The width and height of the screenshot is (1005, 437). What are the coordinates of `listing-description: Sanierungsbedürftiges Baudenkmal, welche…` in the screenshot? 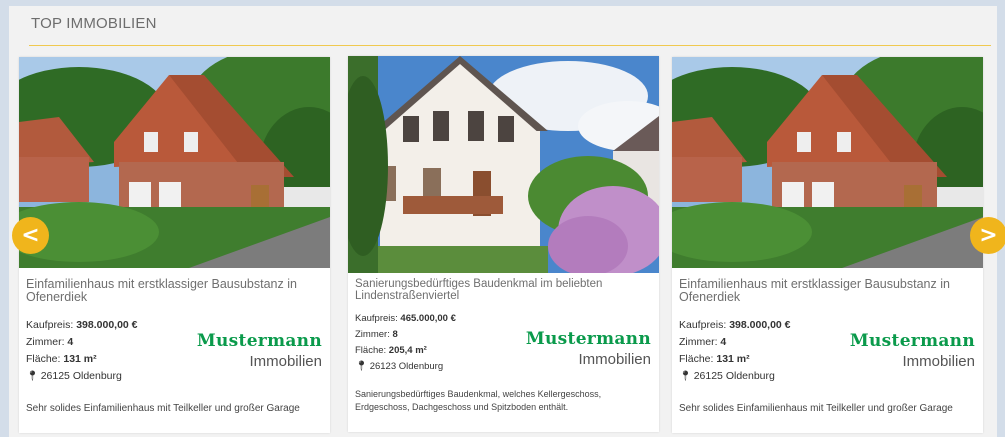 It's located at (478, 400).